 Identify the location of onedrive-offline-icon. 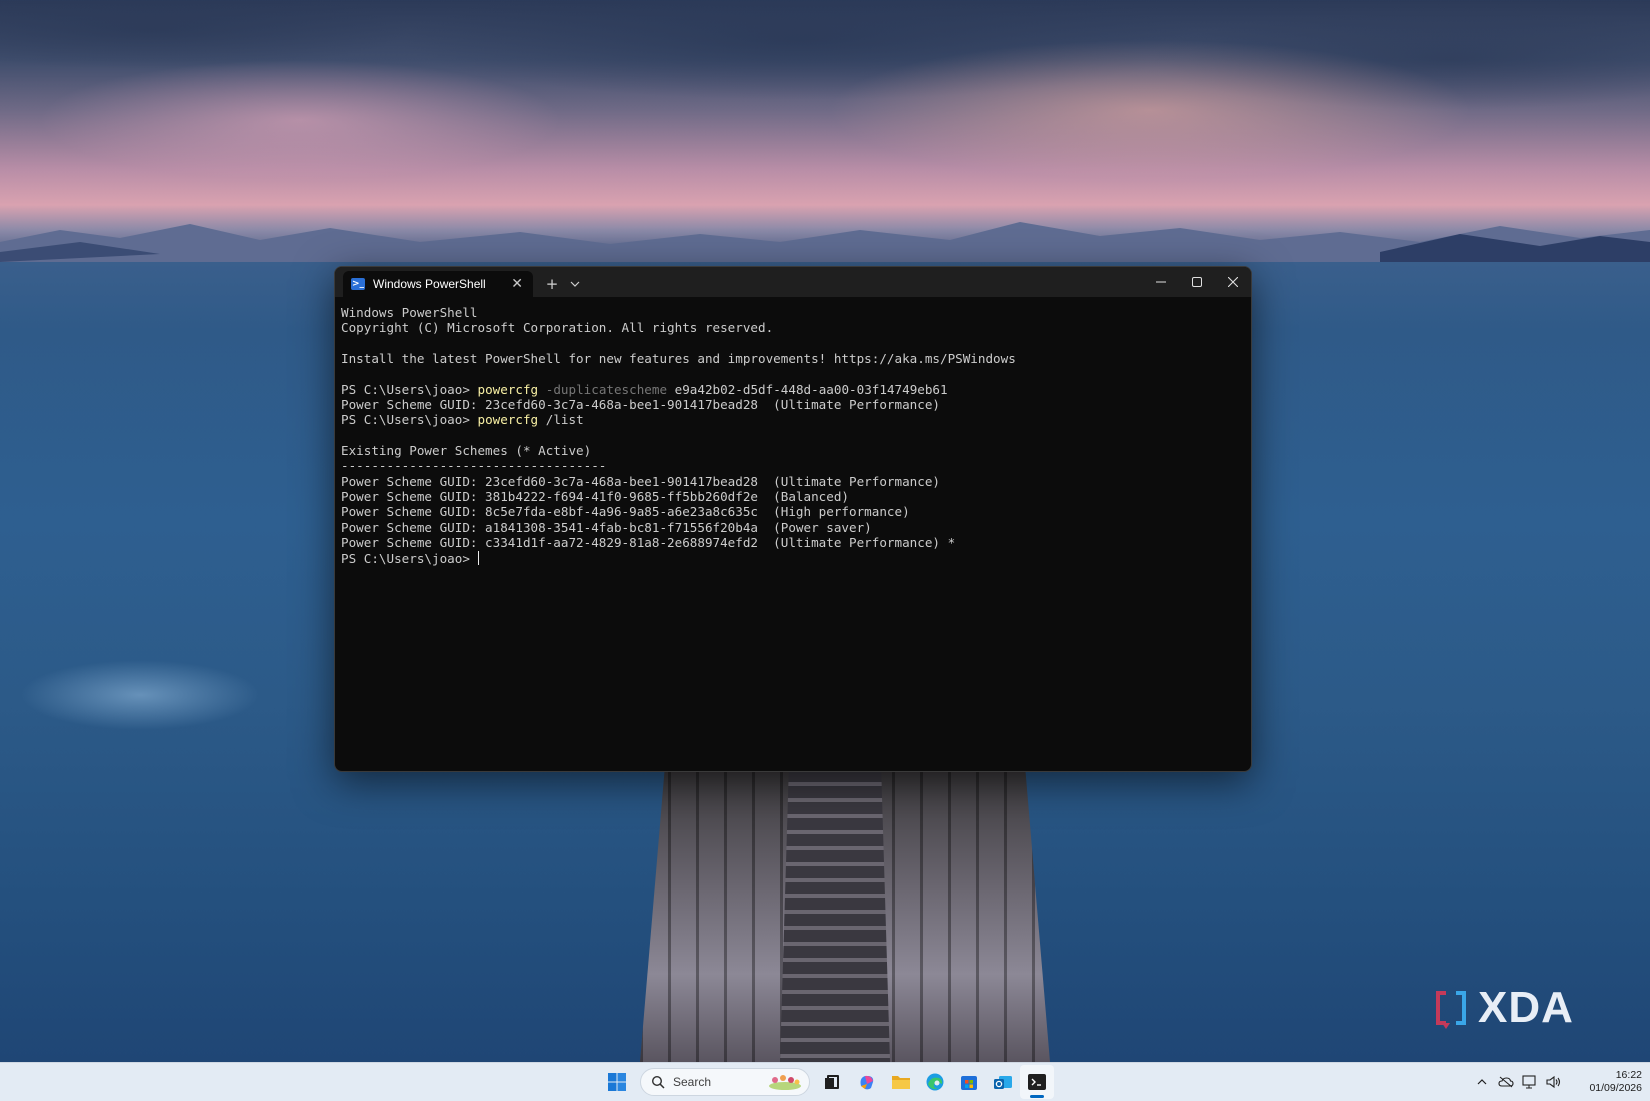
(1506, 1082).